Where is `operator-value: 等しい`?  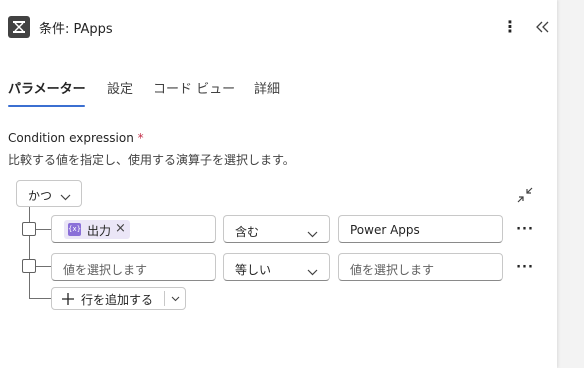
operator-value: 等しい is located at coordinates (253, 270).